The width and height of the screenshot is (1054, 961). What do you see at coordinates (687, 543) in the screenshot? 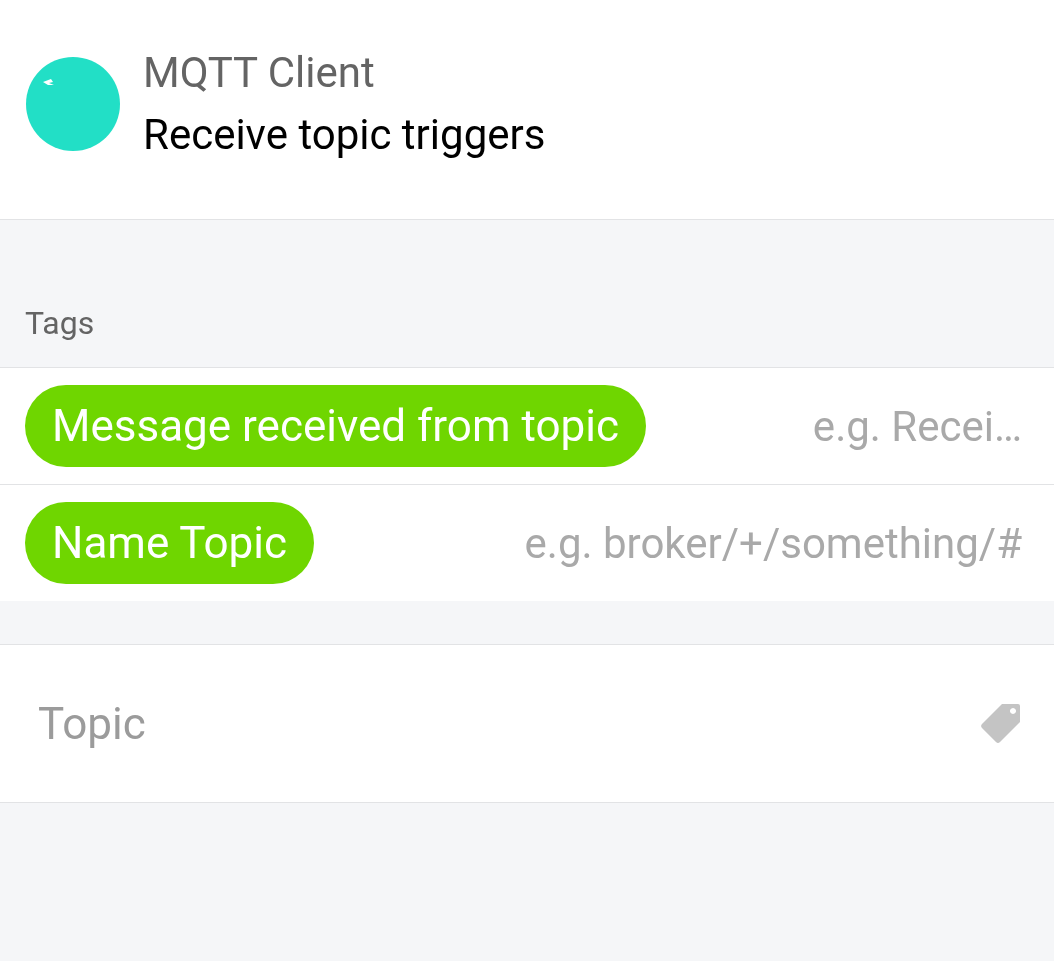
I see `tag-value-field: e.g. broker/+/something/#` at bounding box center [687, 543].